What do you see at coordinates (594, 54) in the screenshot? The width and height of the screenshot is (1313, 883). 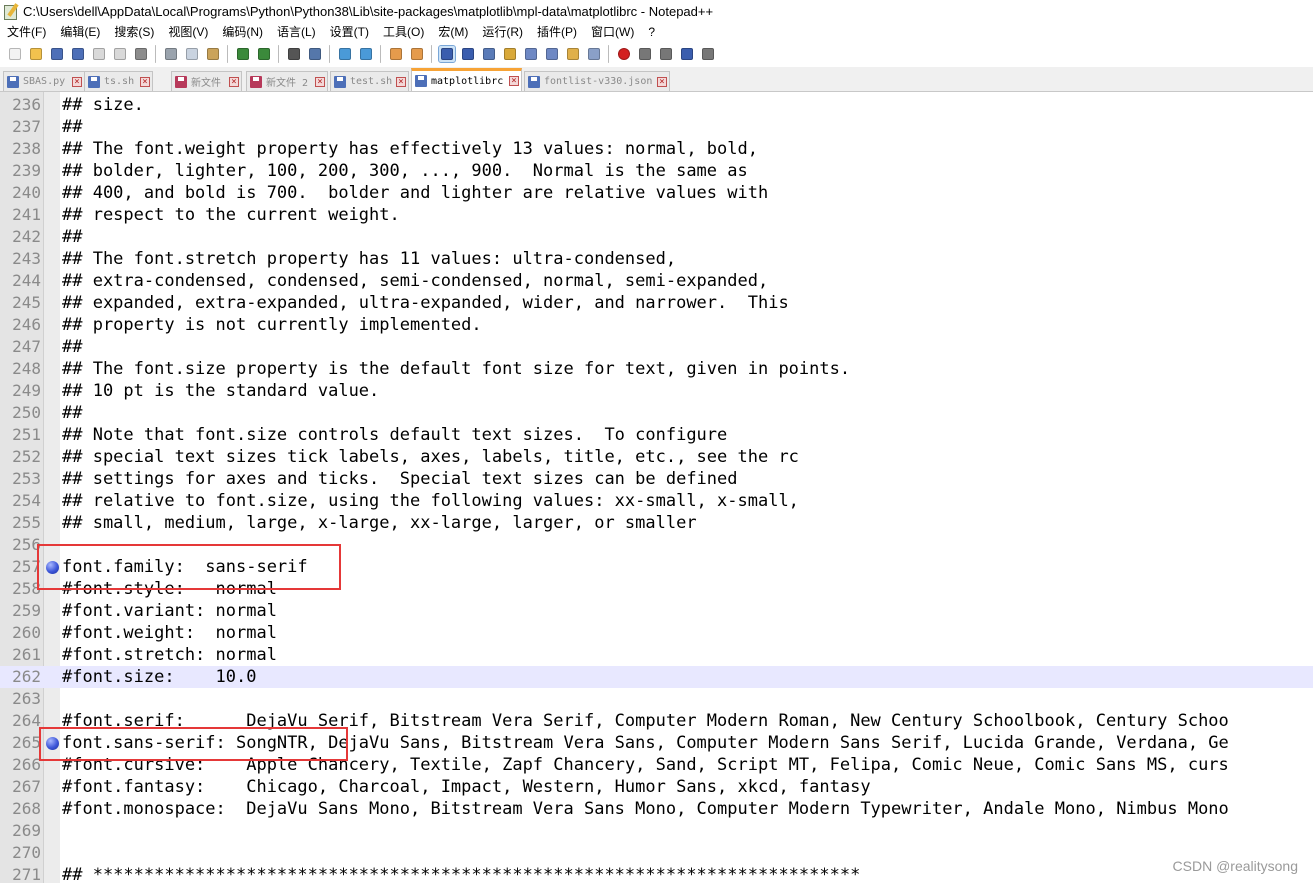 I see `monitoring-icon` at bounding box center [594, 54].